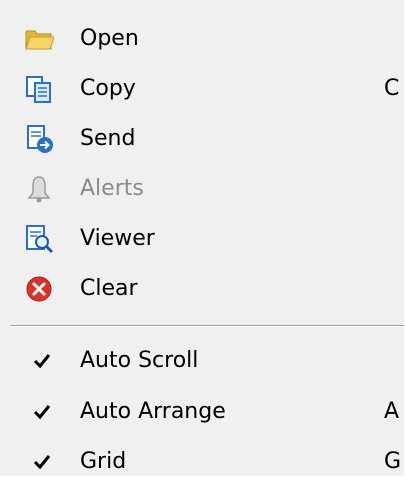 This screenshot has height=487, width=406. What do you see at coordinates (39, 239) in the screenshot?
I see `viewer-icon` at bounding box center [39, 239].